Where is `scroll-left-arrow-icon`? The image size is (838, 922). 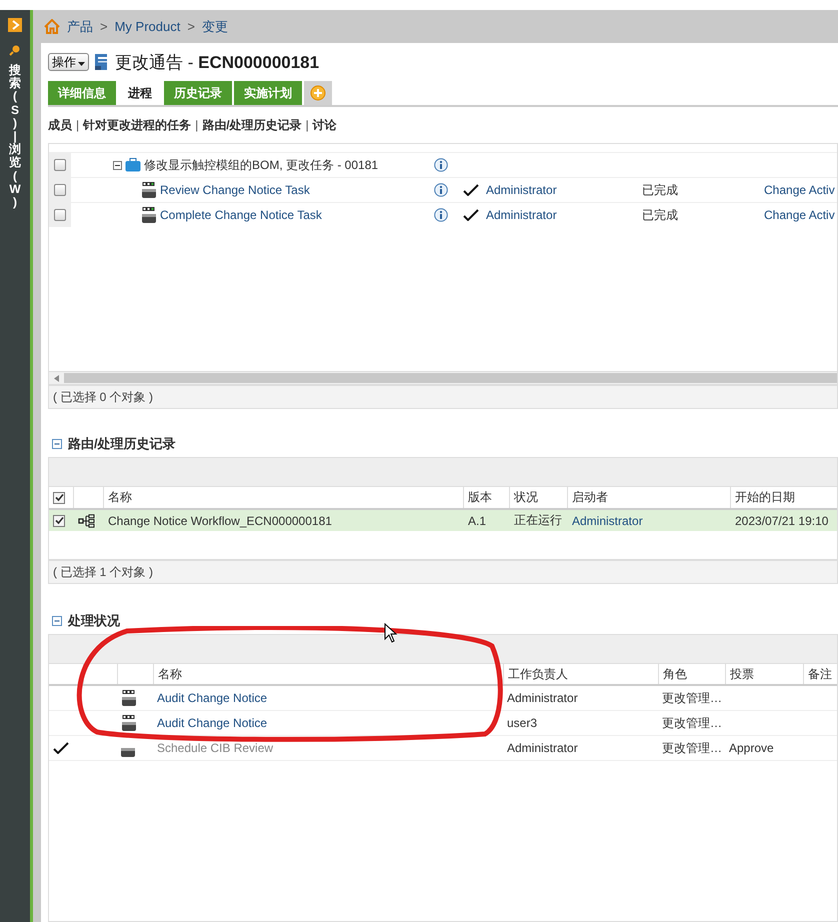
scroll-left-arrow-icon is located at coordinates (56, 378).